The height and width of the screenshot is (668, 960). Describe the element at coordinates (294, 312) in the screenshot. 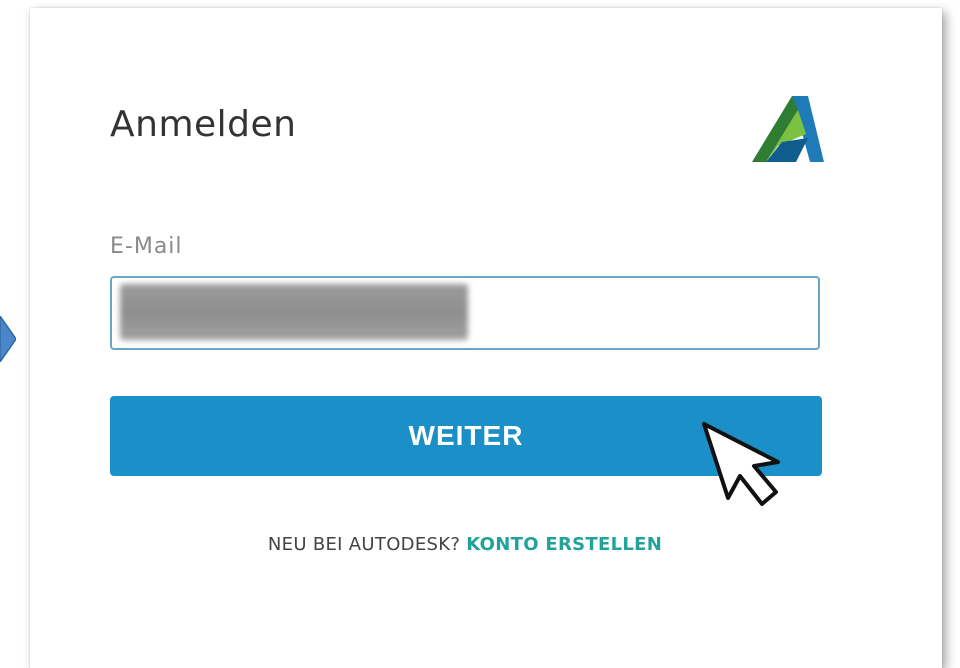

I see `redacted-email-value` at that location.